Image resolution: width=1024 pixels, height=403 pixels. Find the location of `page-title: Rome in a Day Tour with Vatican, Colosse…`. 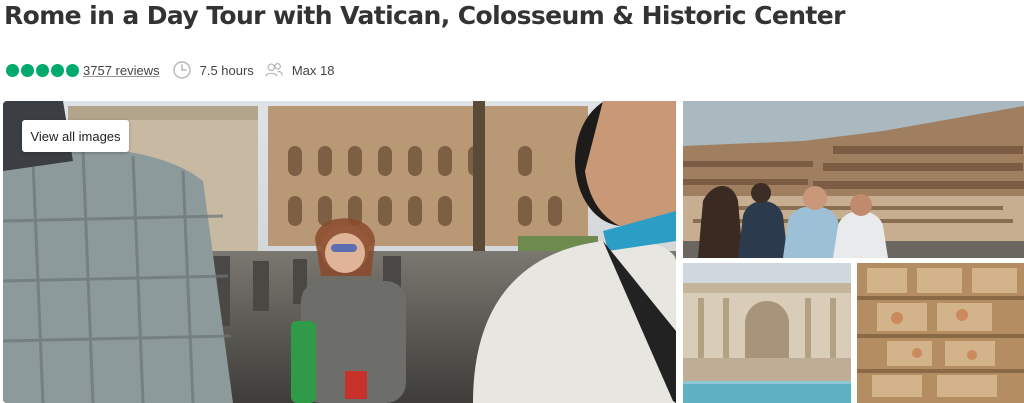

page-title: Rome in a Day Tour with Vatican, Colosse… is located at coordinates (424, 15).